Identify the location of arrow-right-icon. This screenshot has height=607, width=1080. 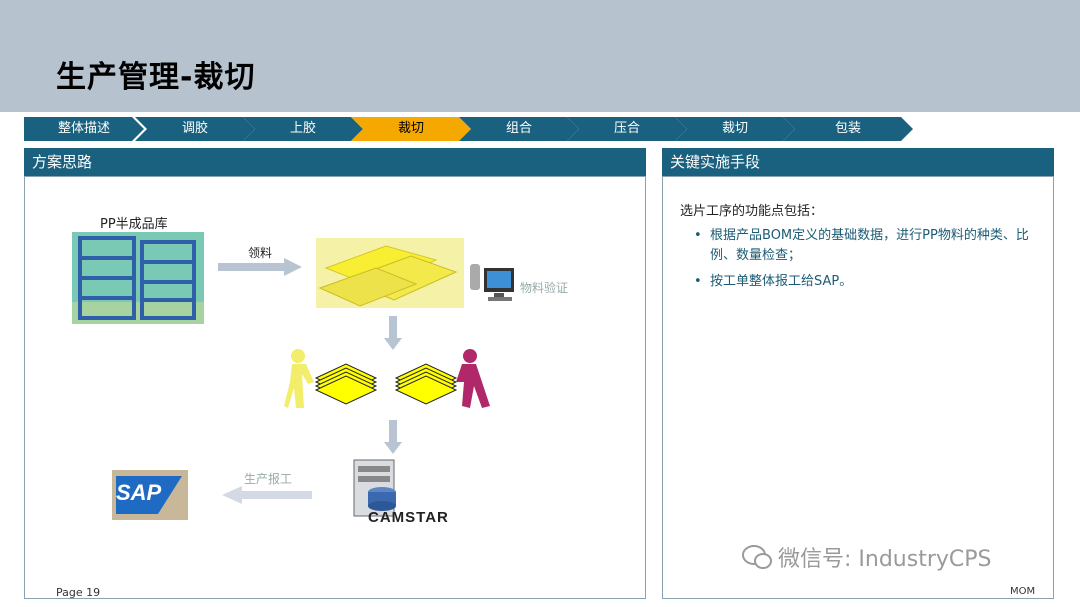
(260, 267).